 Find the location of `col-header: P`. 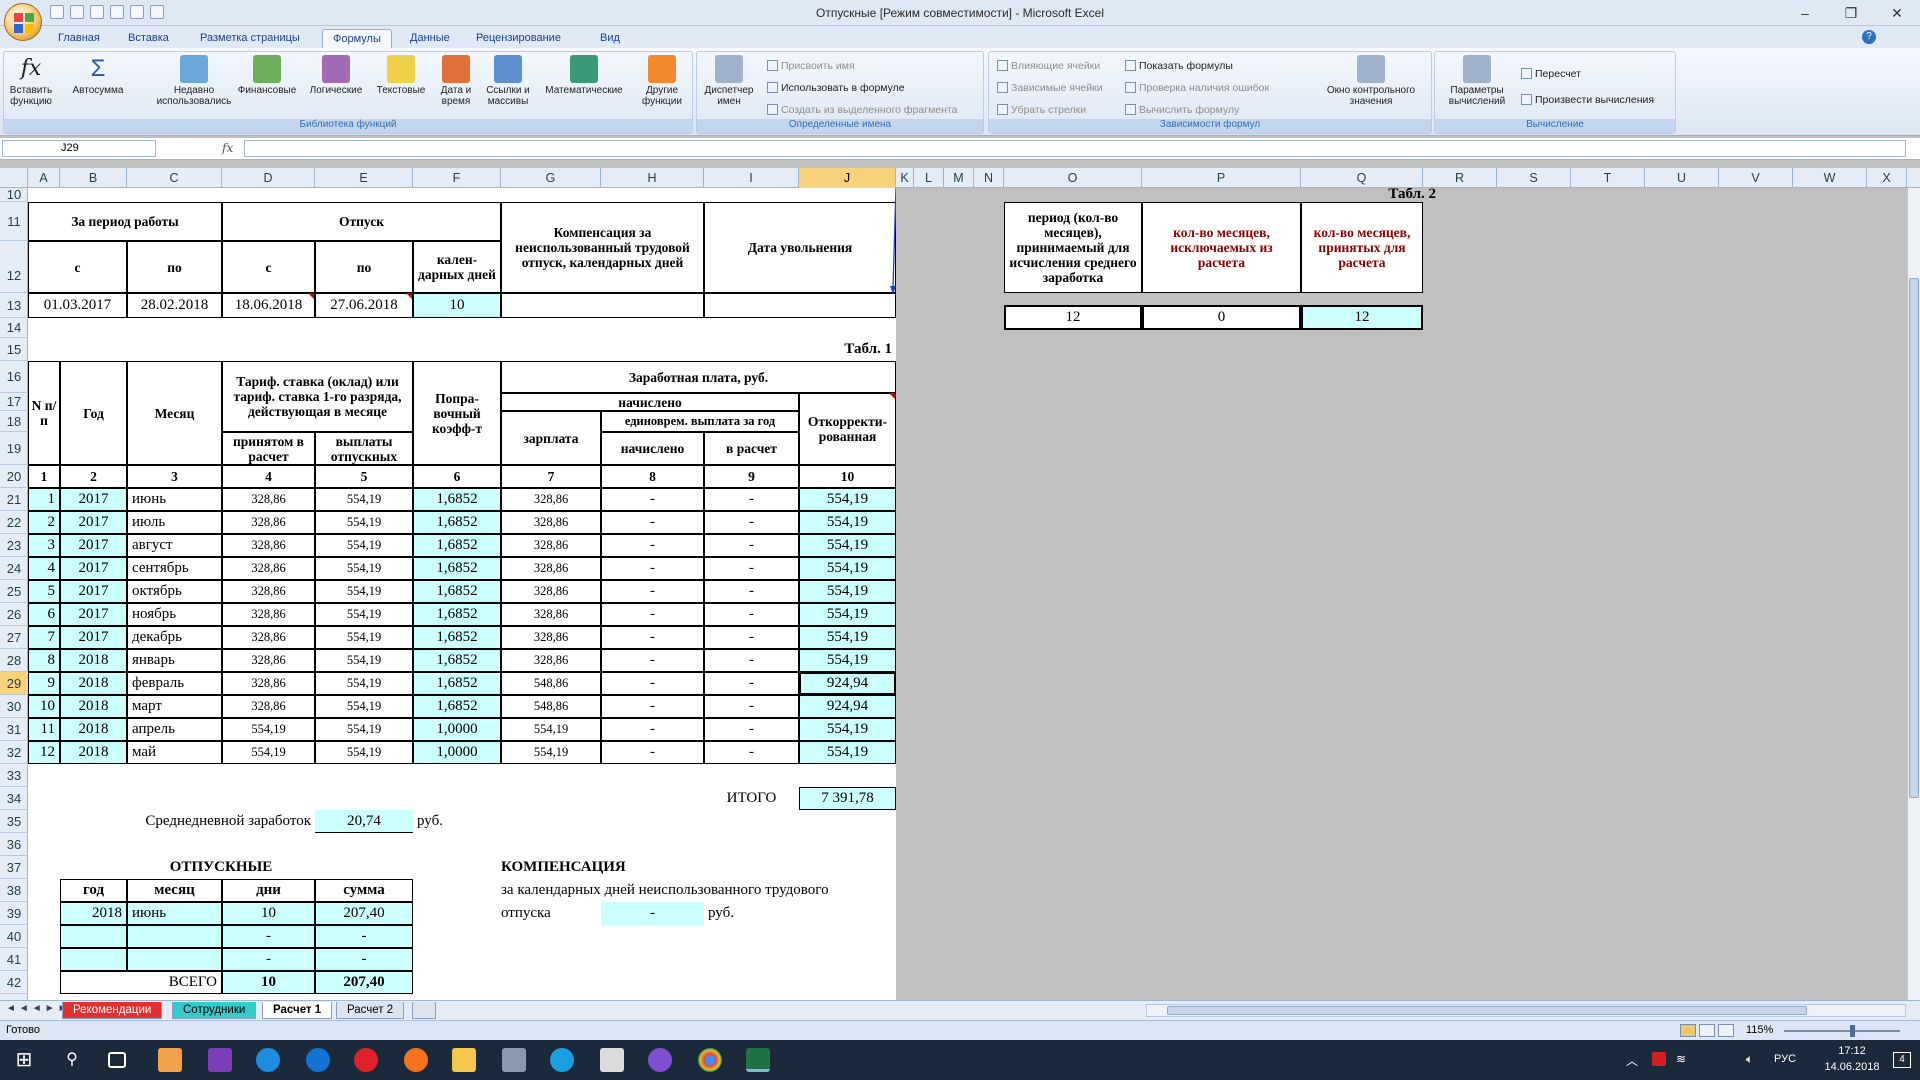

col-header: P is located at coordinates (1221, 178).